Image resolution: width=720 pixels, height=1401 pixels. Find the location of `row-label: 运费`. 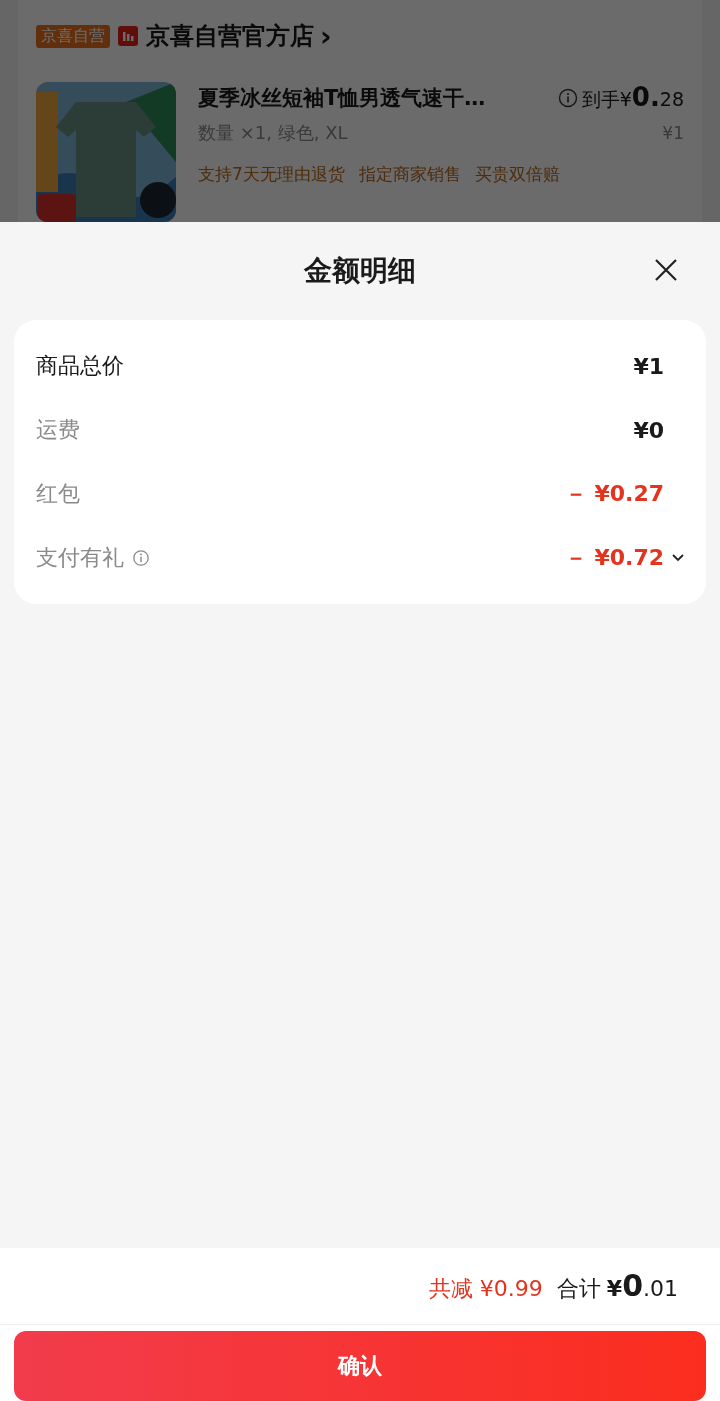

row-label: 运费 is located at coordinates (58, 430).